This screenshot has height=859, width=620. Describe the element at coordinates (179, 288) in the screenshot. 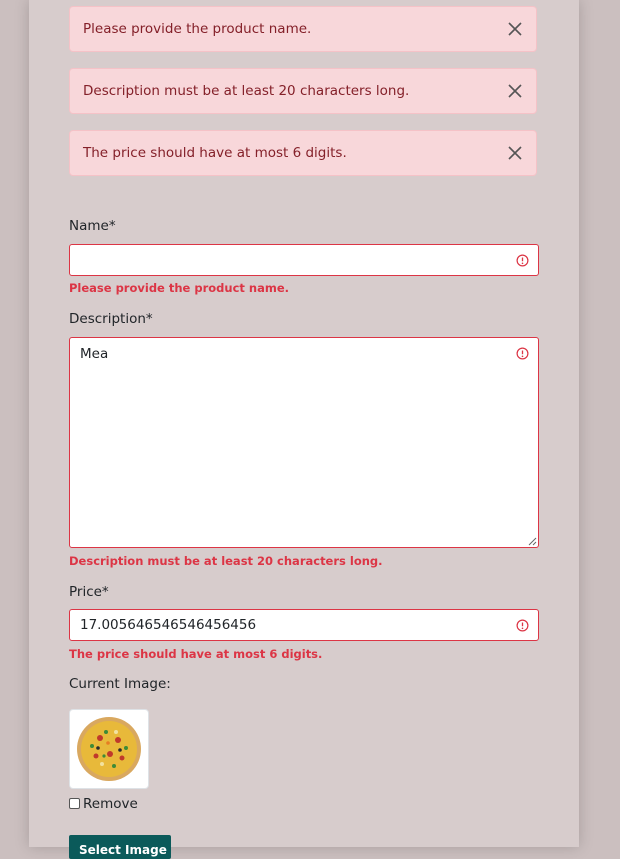

I see `name-feedback: Please provide the product name.` at that location.